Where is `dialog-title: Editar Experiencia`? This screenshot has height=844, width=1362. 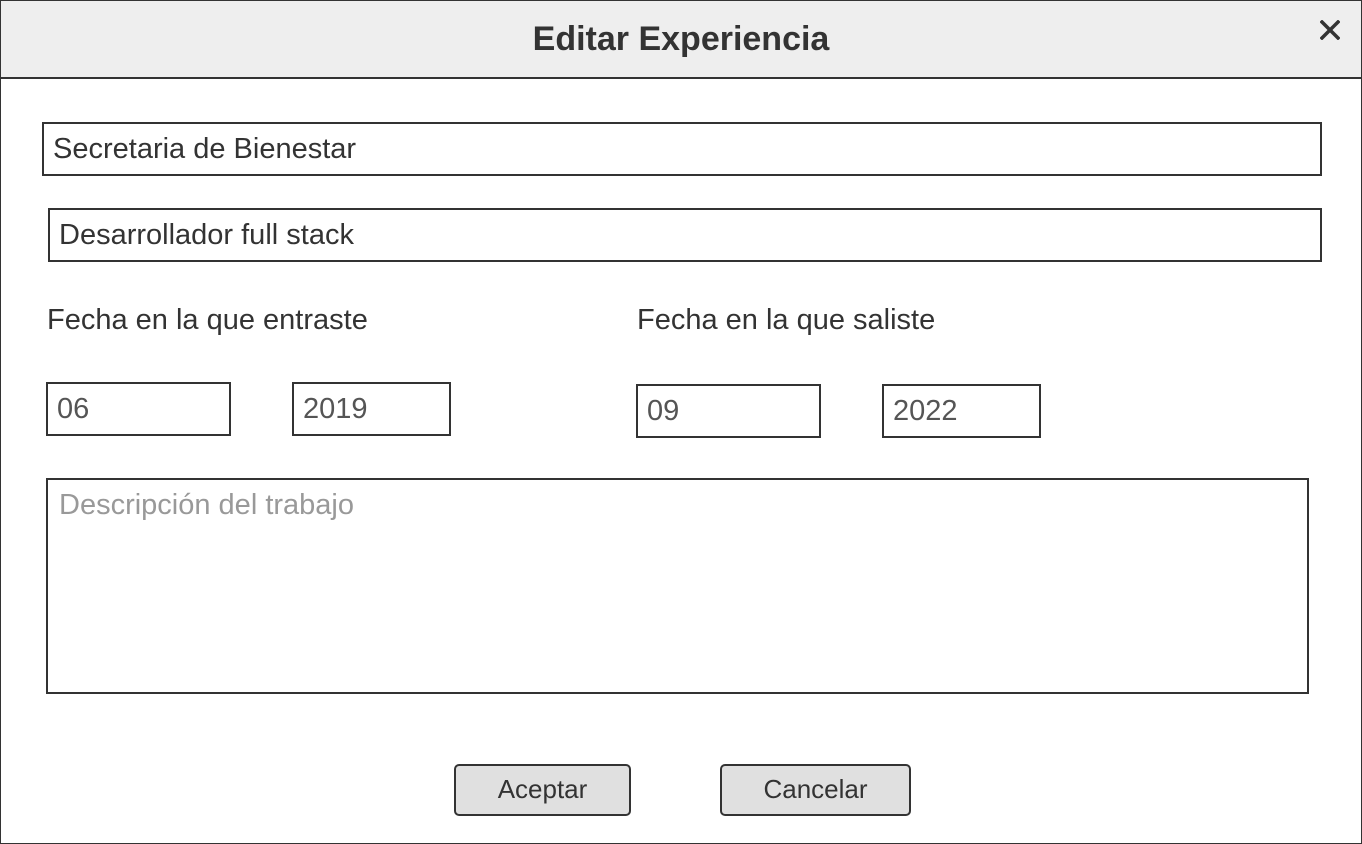
dialog-title: Editar Experiencia is located at coordinates (681, 39).